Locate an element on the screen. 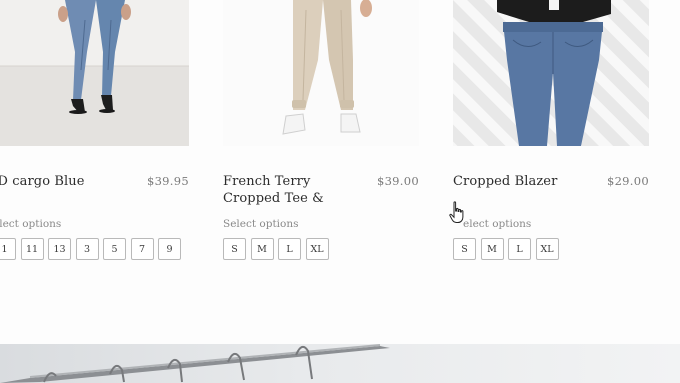  size-options: 1 11 13 3 5 7 9 is located at coordinates (94, 249).